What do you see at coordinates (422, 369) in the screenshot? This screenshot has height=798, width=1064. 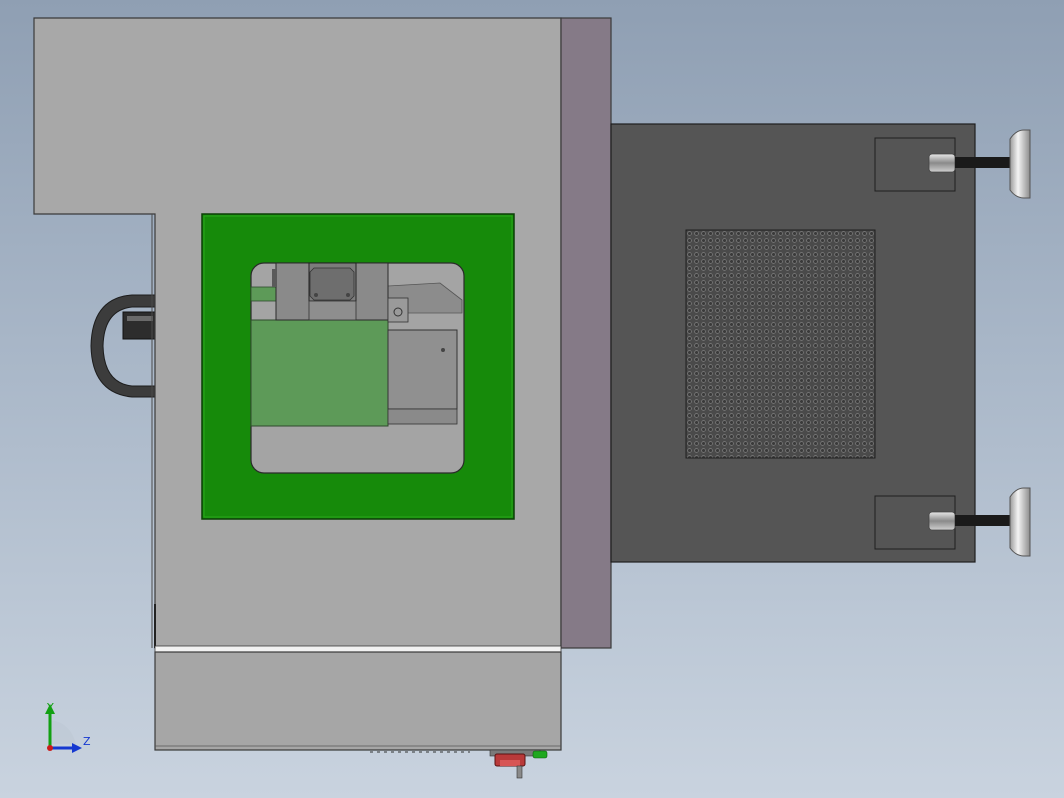 I see `gray-internal-box` at bounding box center [422, 369].